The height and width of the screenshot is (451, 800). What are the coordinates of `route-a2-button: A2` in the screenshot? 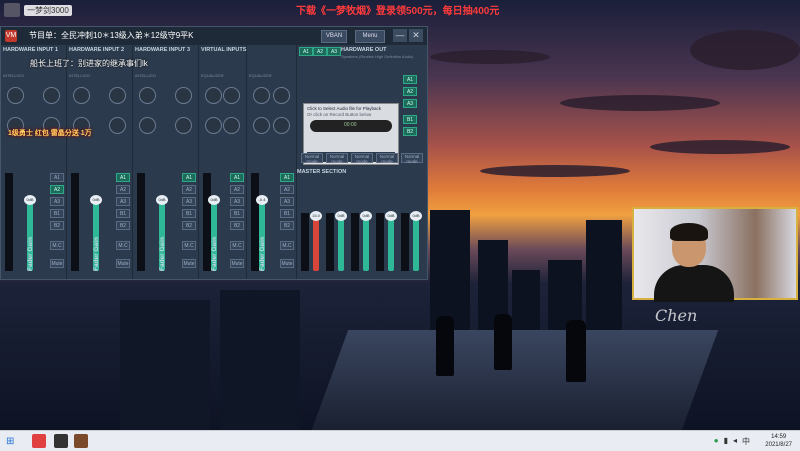 It's located at (410, 91).